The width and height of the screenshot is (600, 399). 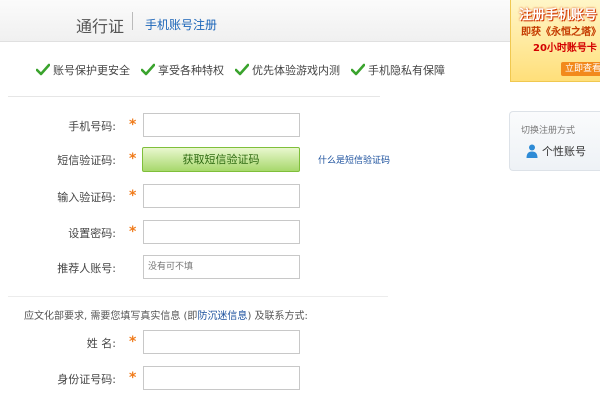 I want to click on user-icon, so click(x=532, y=151).